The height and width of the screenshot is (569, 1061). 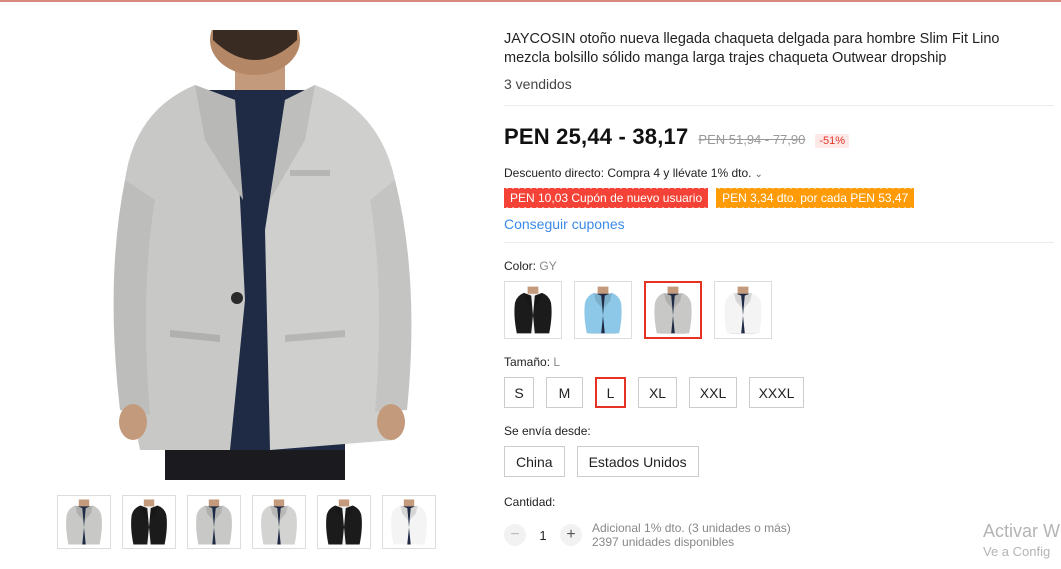 What do you see at coordinates (564, 392) in the screenshot?
I see `size-option-m: M` at bounding box center [564, 392].